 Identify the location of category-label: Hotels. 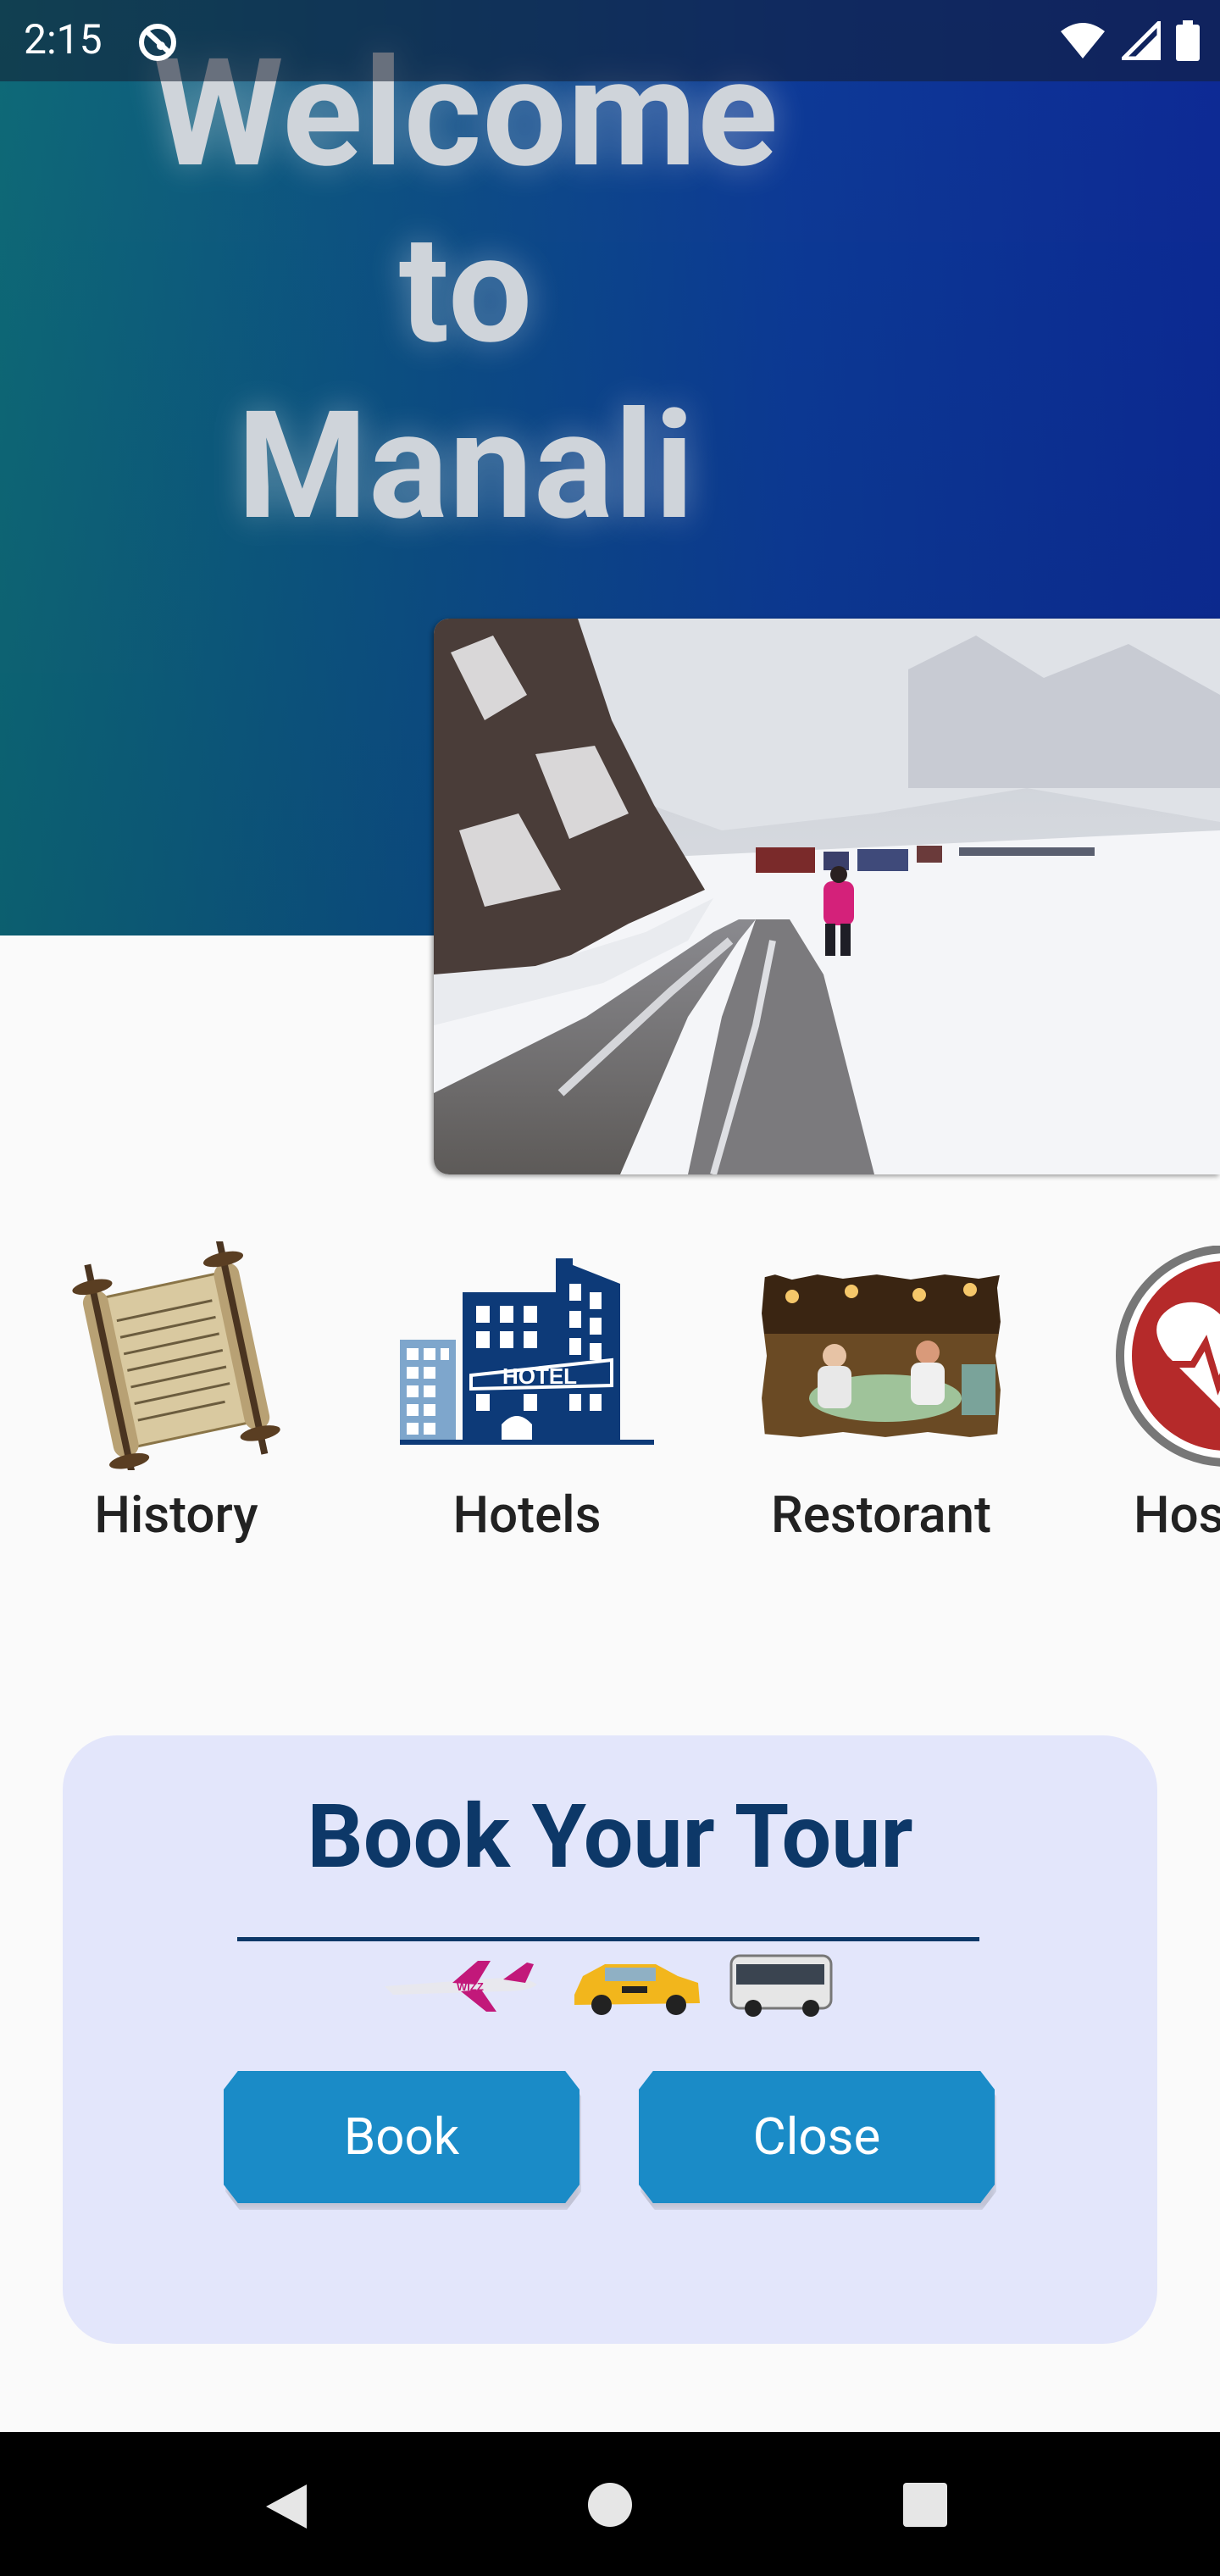
(527, 1515).